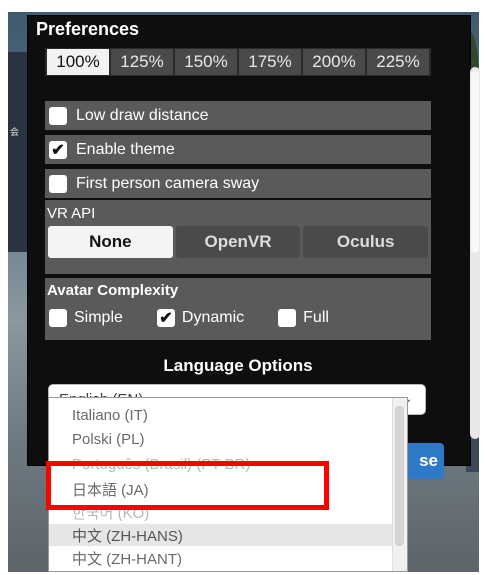 The width and height of the screenshot is (485, 575). What do you see at coordinates (58, 183) in the screenshot?
I see `camera-sway-checkbox` at bounding box center [58, 183].